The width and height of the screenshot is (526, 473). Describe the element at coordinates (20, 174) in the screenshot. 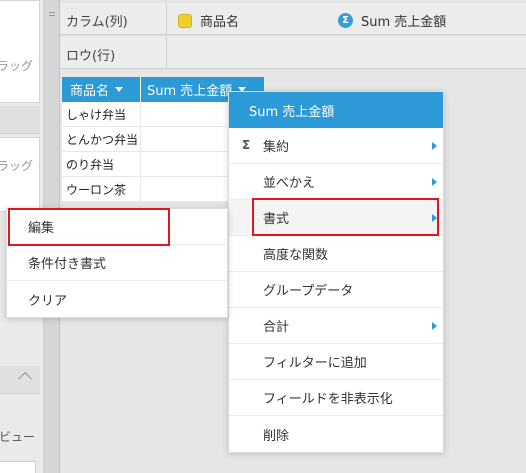

I see `filter-fields-box: ラッグ` at that location.